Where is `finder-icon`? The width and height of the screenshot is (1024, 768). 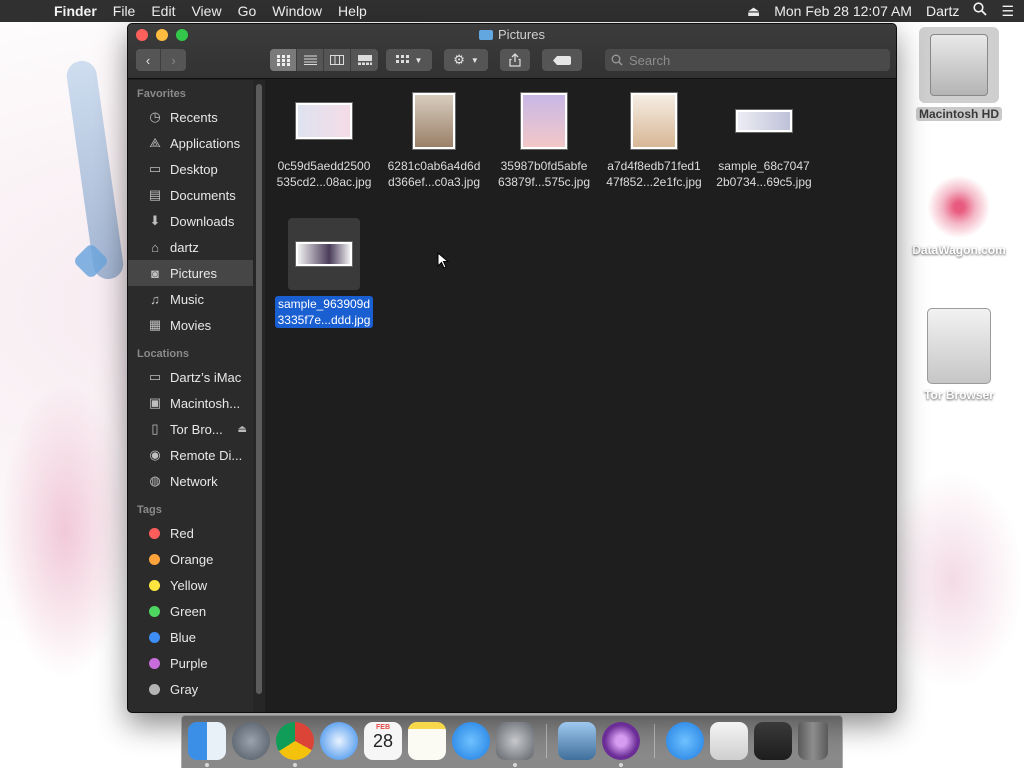 finder-icon is located at coordinates (207, 741).